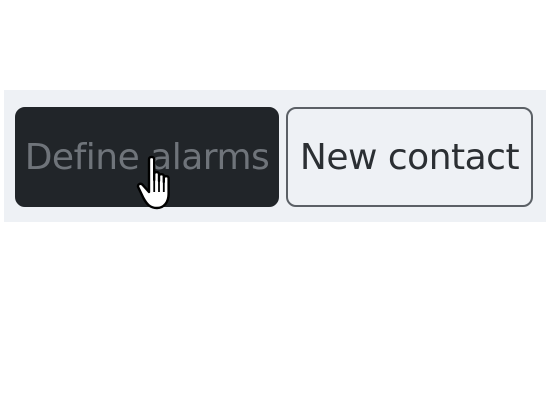  I want to click on define-alarms-button: Define alarms, so click(147, 157).